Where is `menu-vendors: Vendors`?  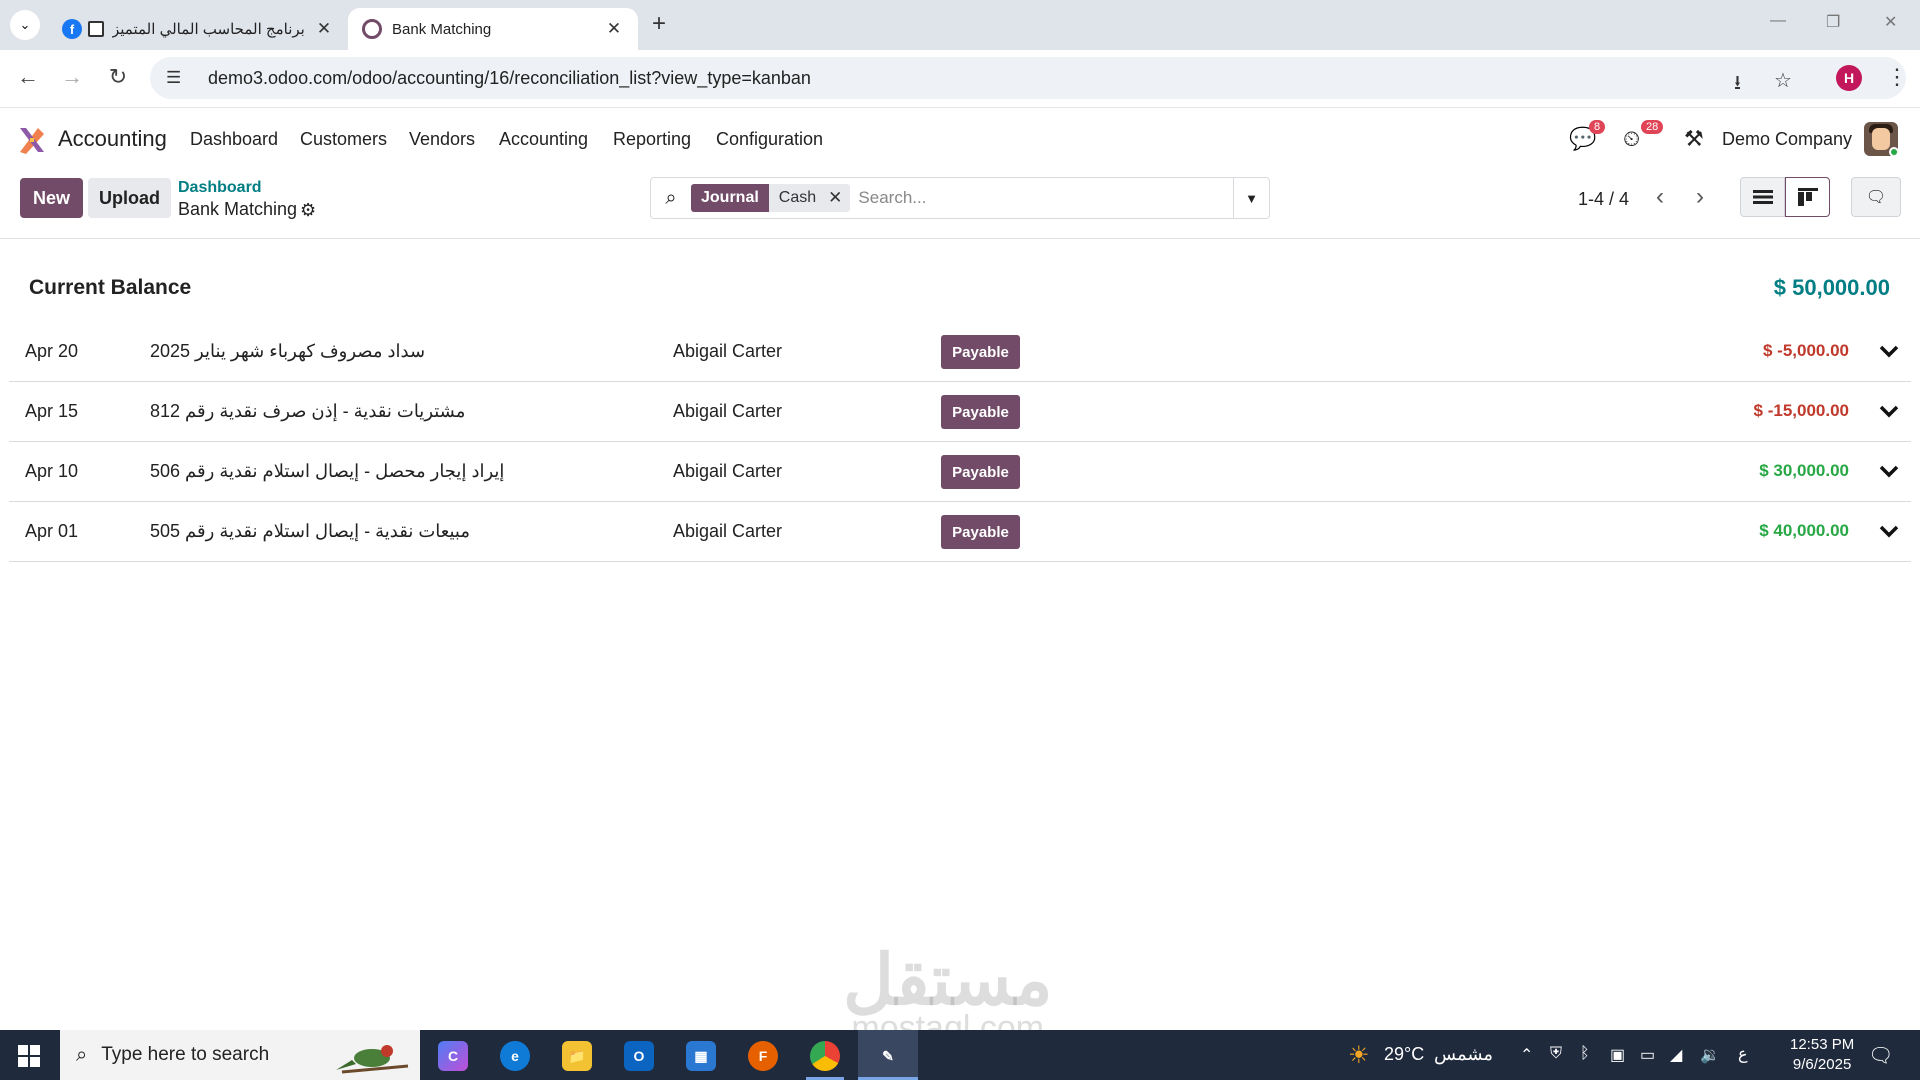 menu-vendors: Vendors is located at coordinates (442, 139).